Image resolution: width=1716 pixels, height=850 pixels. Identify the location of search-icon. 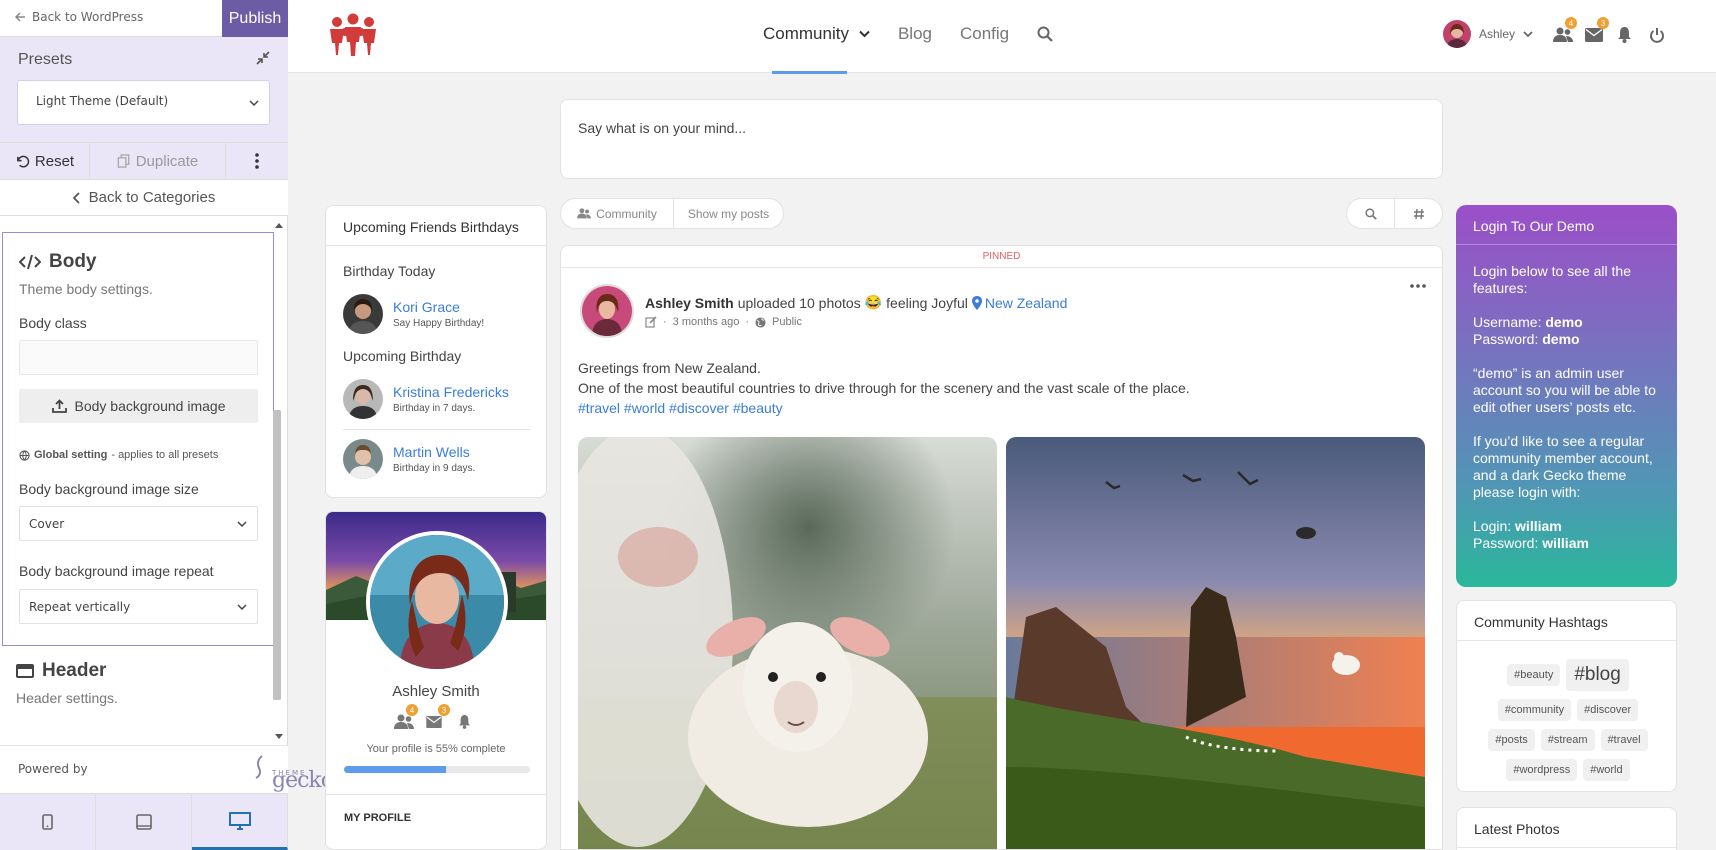
(1370, 213).